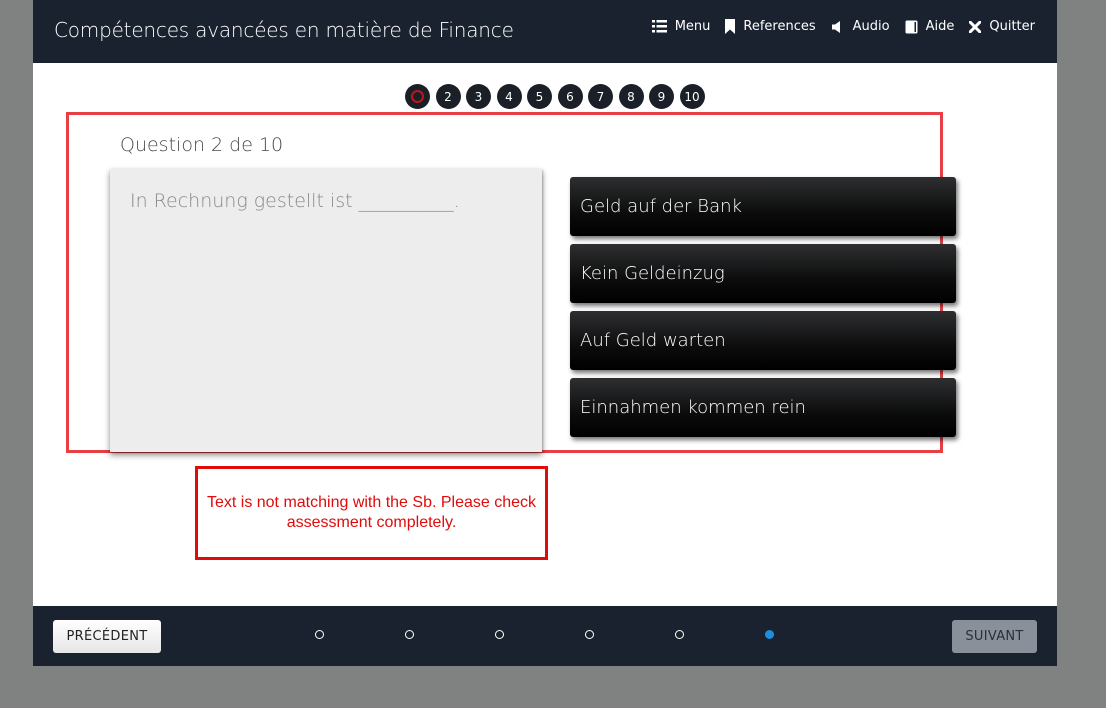  Describe the element at coordinates (509, 96) in the screenshot. I see `question-dot: 4` at that location.